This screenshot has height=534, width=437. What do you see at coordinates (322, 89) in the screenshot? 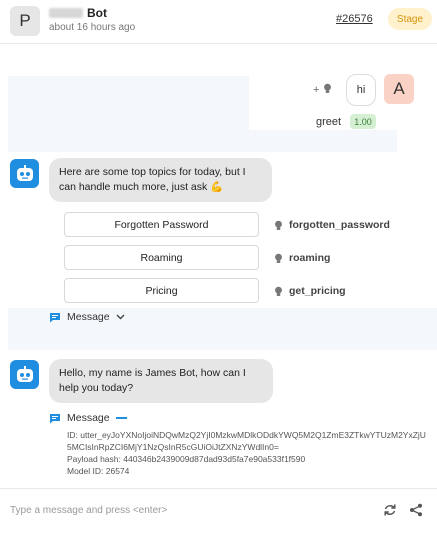
I see `add-intent-control: +` at bounding box center [322, 89].